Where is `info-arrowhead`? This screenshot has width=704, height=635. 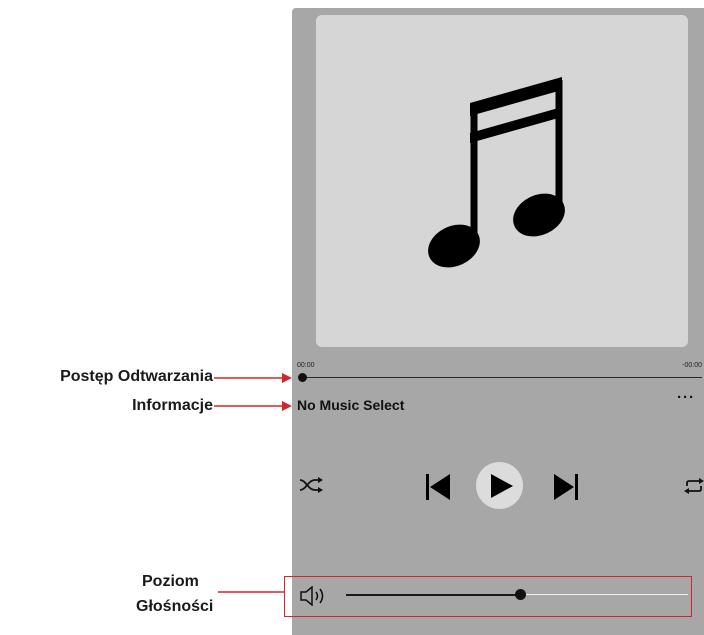
info-arrowhead is located at coordinates (287, 406).